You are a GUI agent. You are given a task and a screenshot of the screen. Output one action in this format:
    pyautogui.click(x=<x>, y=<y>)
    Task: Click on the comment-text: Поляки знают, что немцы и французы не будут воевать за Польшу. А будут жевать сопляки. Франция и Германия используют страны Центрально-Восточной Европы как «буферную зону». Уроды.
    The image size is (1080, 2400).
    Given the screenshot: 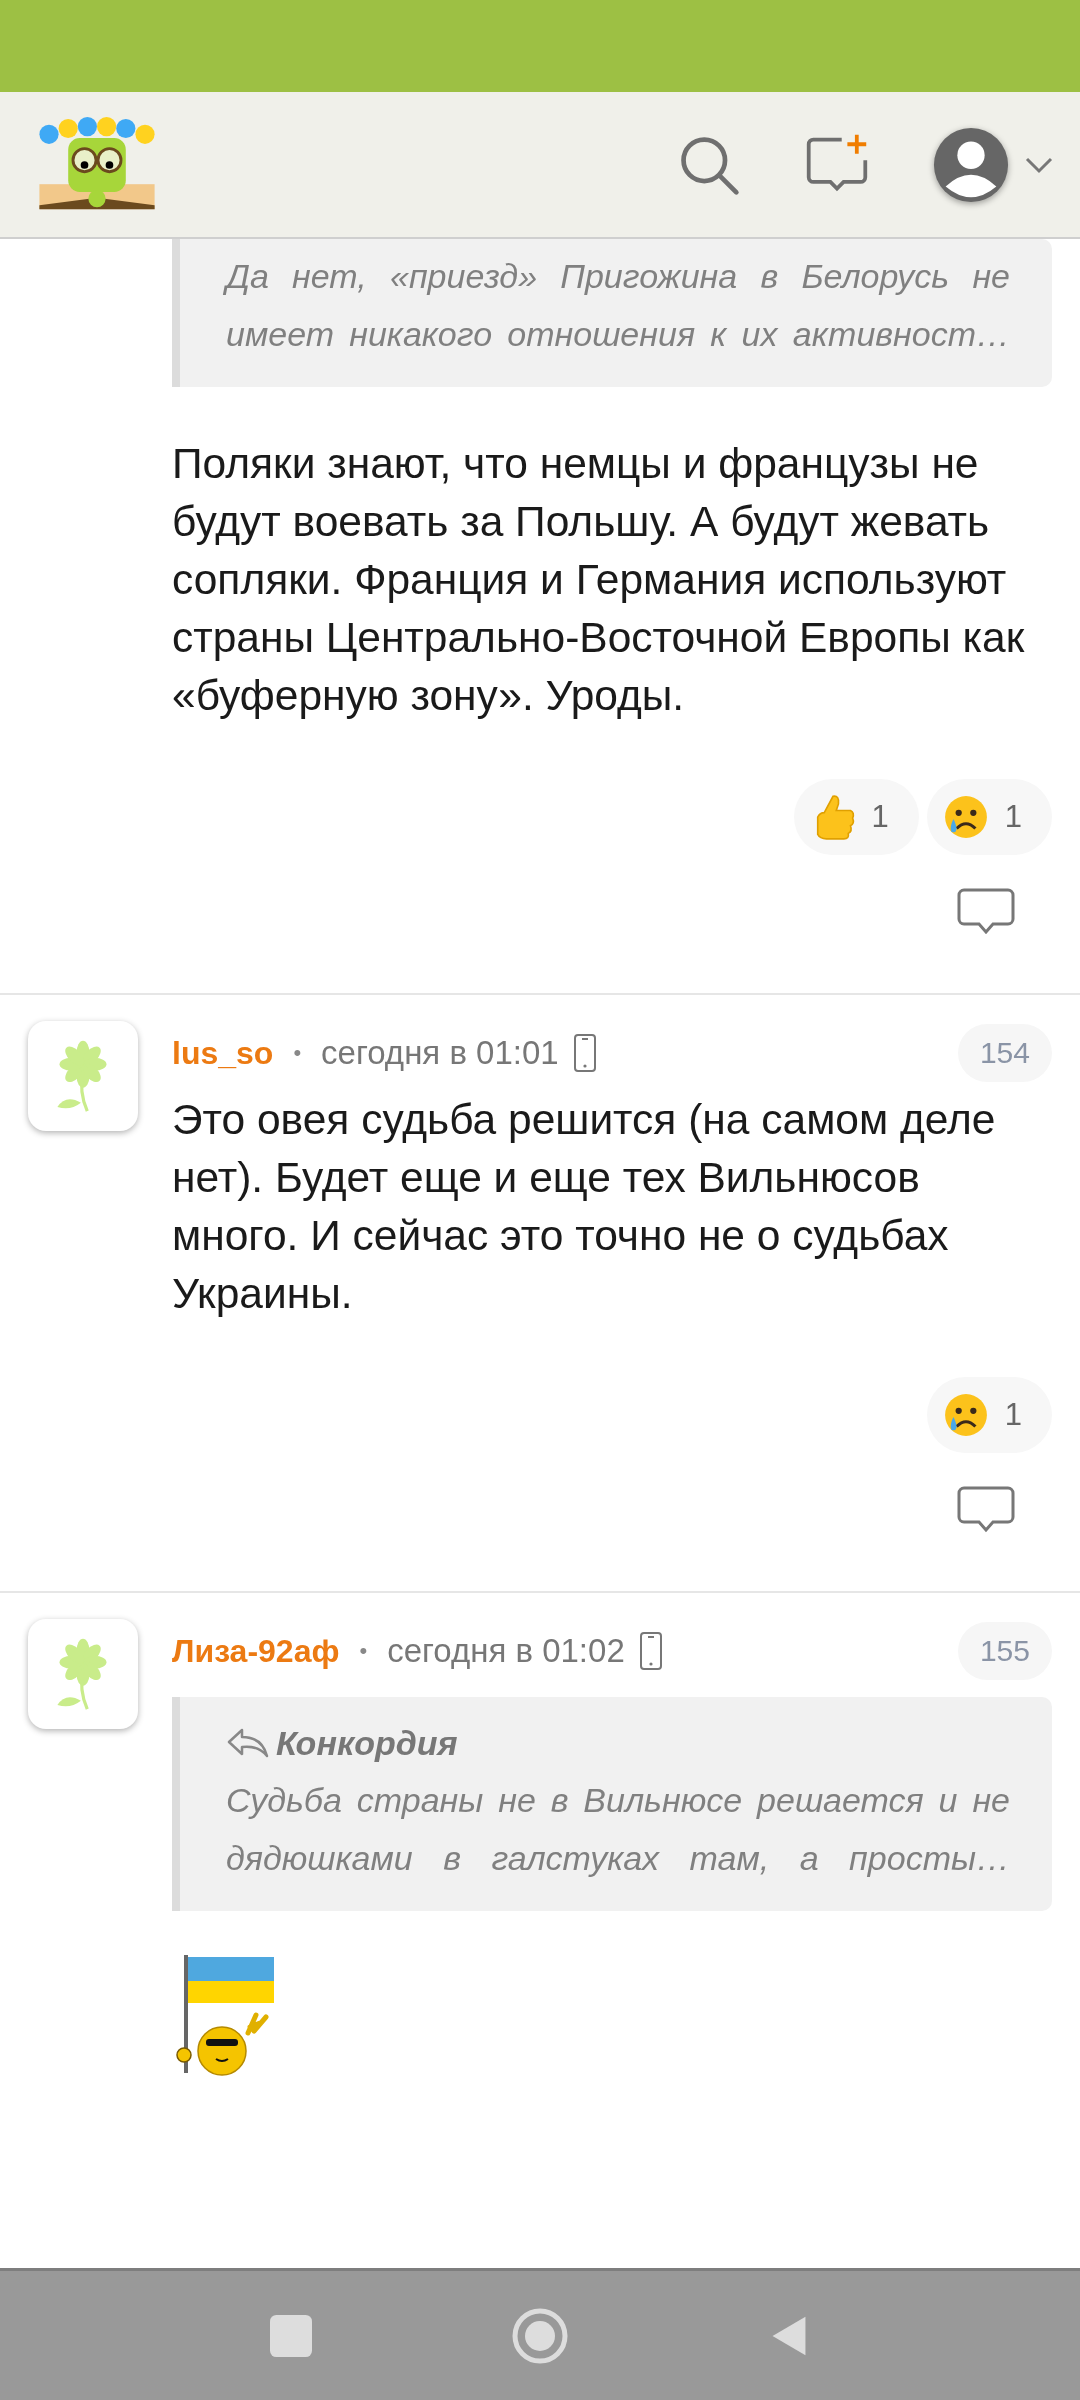 What is the action you would take?
    pyautogui.click(x=599, y=580)
    